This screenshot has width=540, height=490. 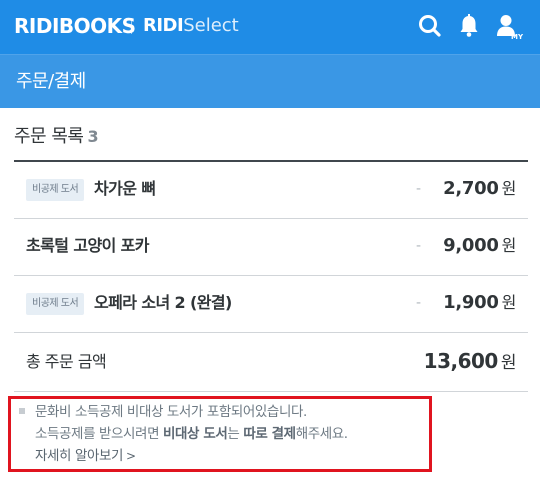 What do you see at coordinates (469, 26) in the screenshot?
I see `bell-icon` at bounding box center [469, 26].